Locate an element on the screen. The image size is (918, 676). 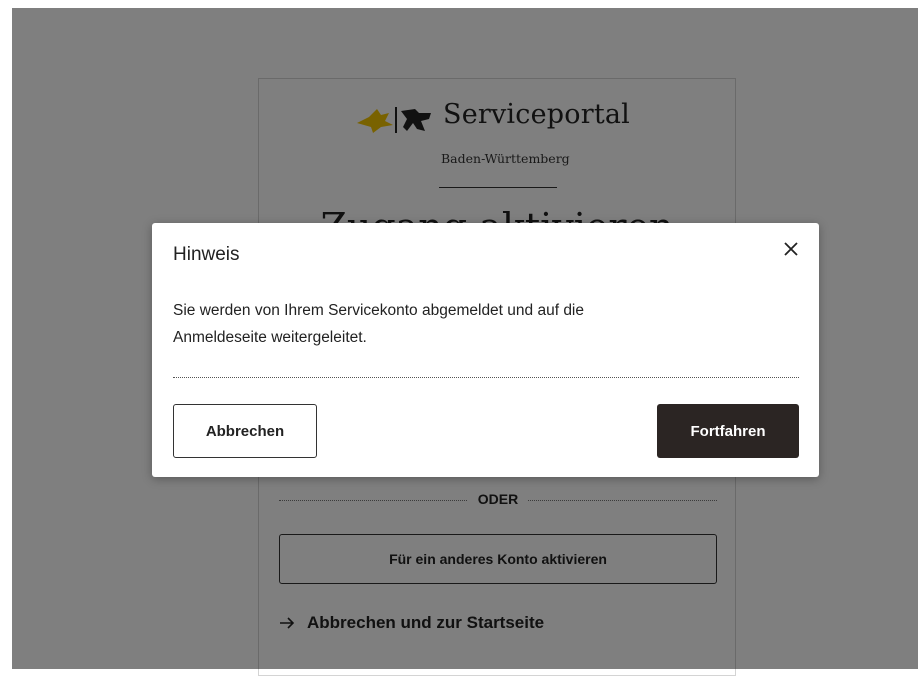
continue-button: Fortfahren is located at coordinates (728, 431).